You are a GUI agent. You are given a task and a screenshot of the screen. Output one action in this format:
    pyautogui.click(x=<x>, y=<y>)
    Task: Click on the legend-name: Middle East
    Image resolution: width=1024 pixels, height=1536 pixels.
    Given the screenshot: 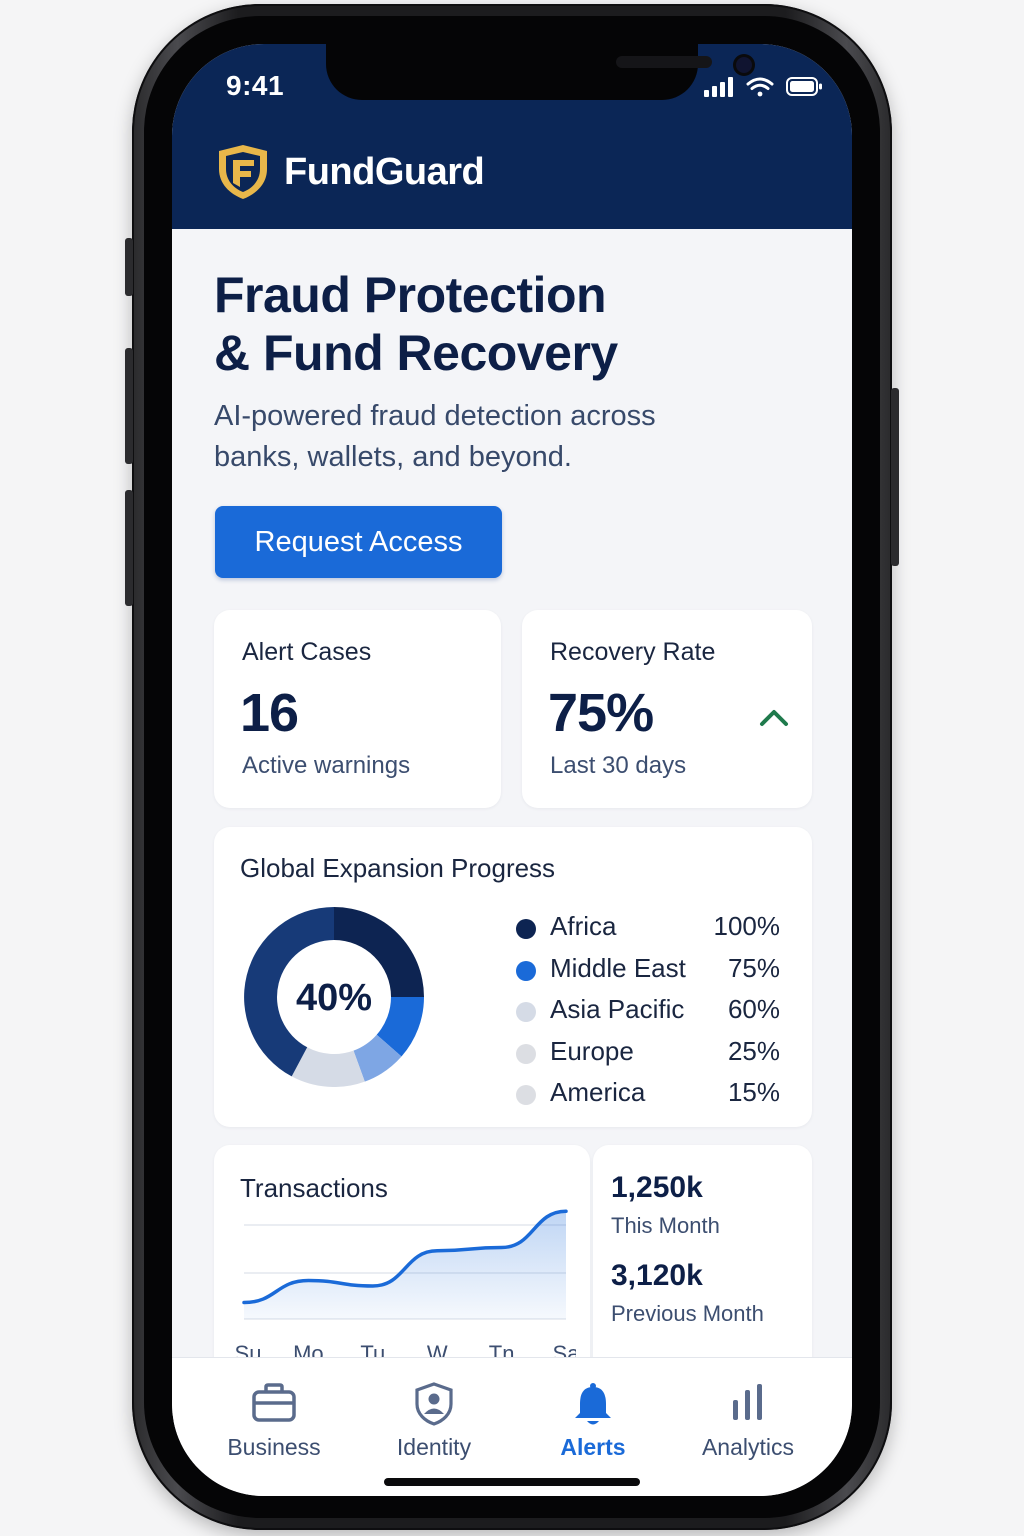 What is the action you would take?
    pyautogui.click(x=618, y=967)
    